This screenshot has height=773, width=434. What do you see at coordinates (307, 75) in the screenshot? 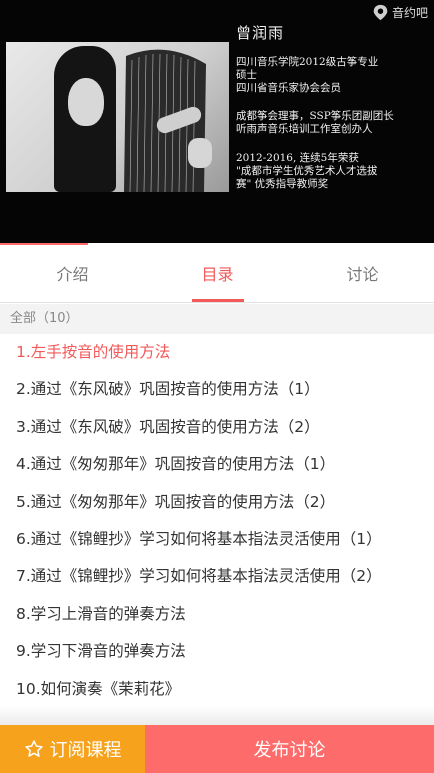
I see `bio-paragraph: 四川音乐学院2012级古筝专业 硕士 四川省音乐家协会会员` at bounding box center [307, 75].